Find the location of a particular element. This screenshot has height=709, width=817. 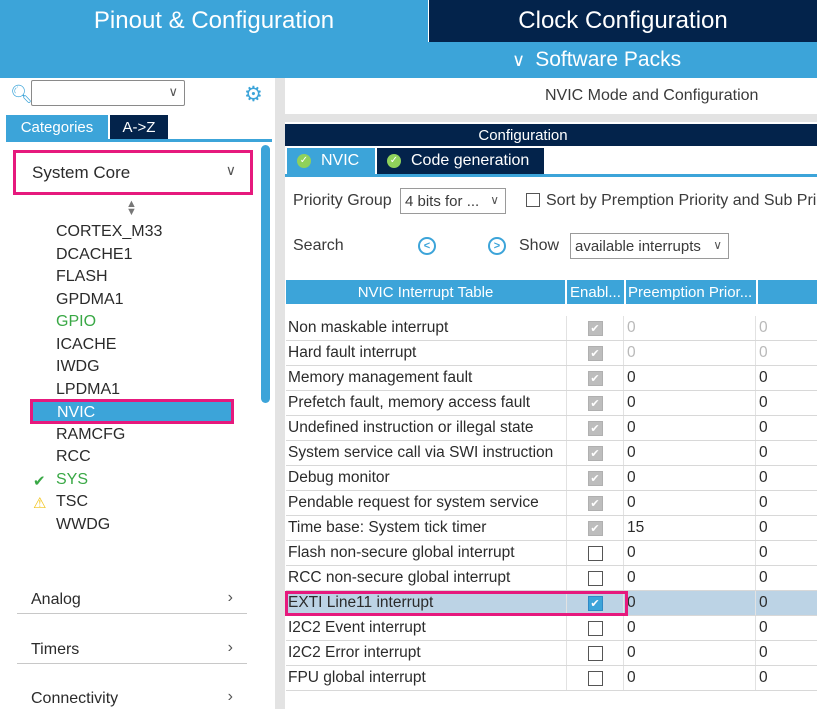

column-header-sub-priority is located at coordinates (787, 292).